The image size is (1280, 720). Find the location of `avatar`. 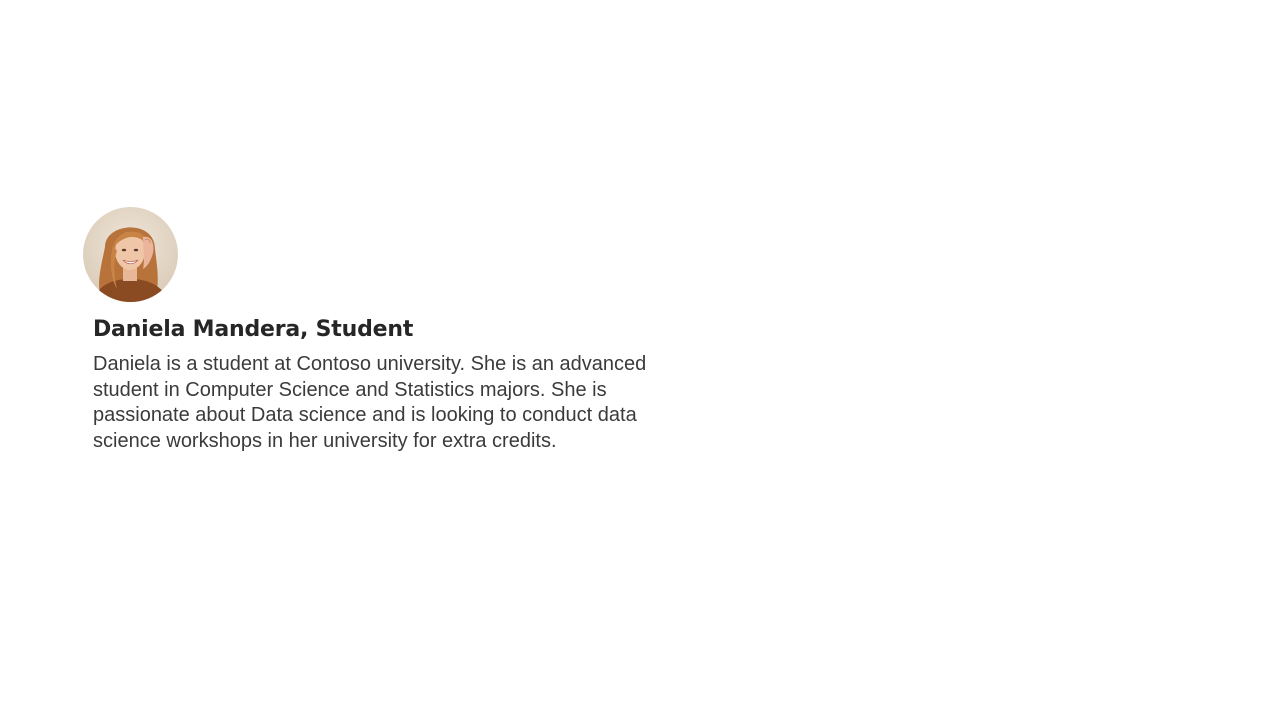

avatar is located at coordinates (130, 254).